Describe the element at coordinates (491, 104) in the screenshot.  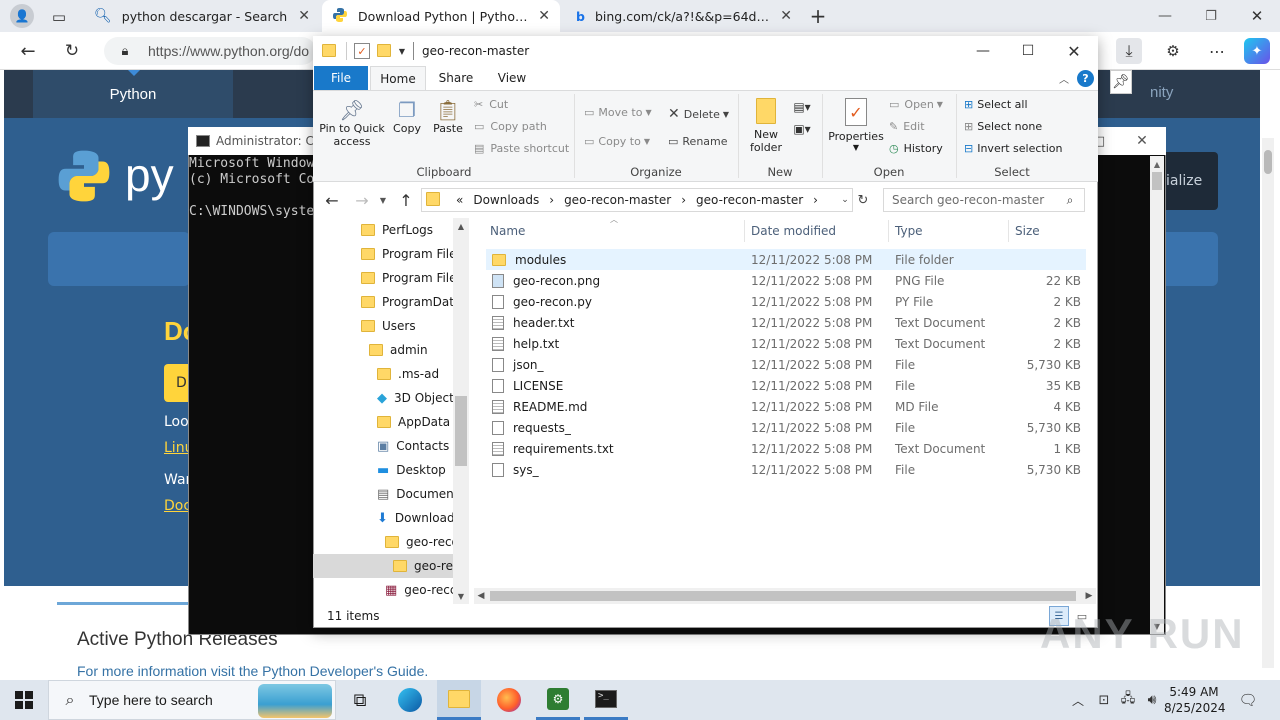
I see `cut-button: ✂ Cut` at that location.